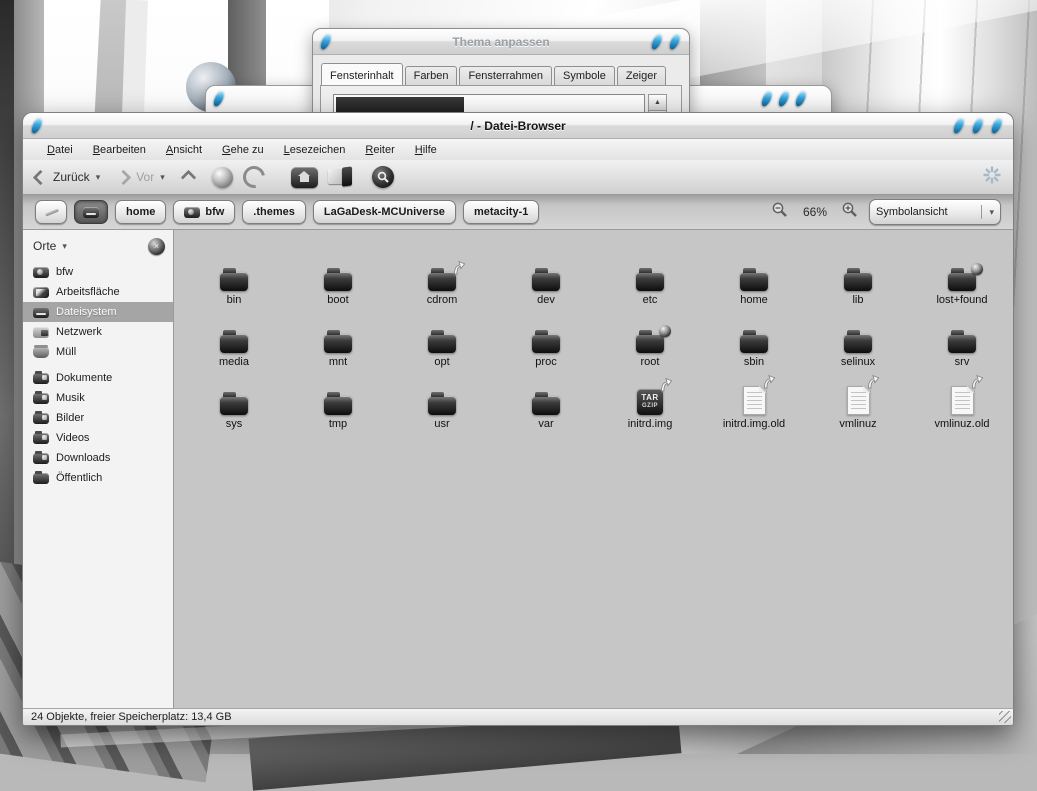  I want to click on menu-ansicht: Ansicht, so click(184, 150).